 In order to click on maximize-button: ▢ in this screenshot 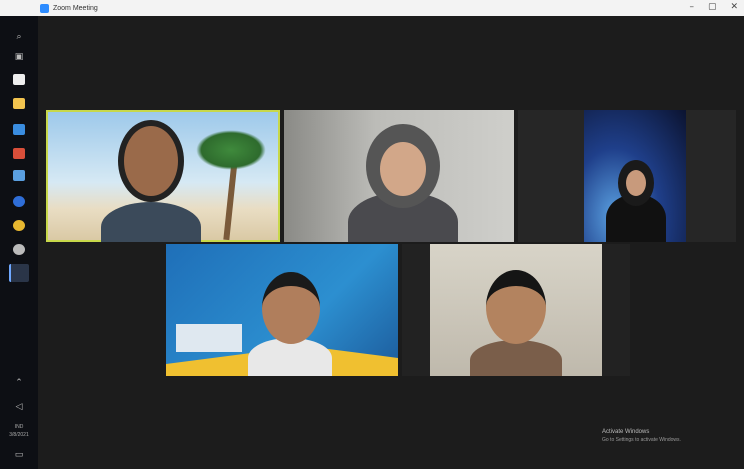, I will do `click(712, 7)`.